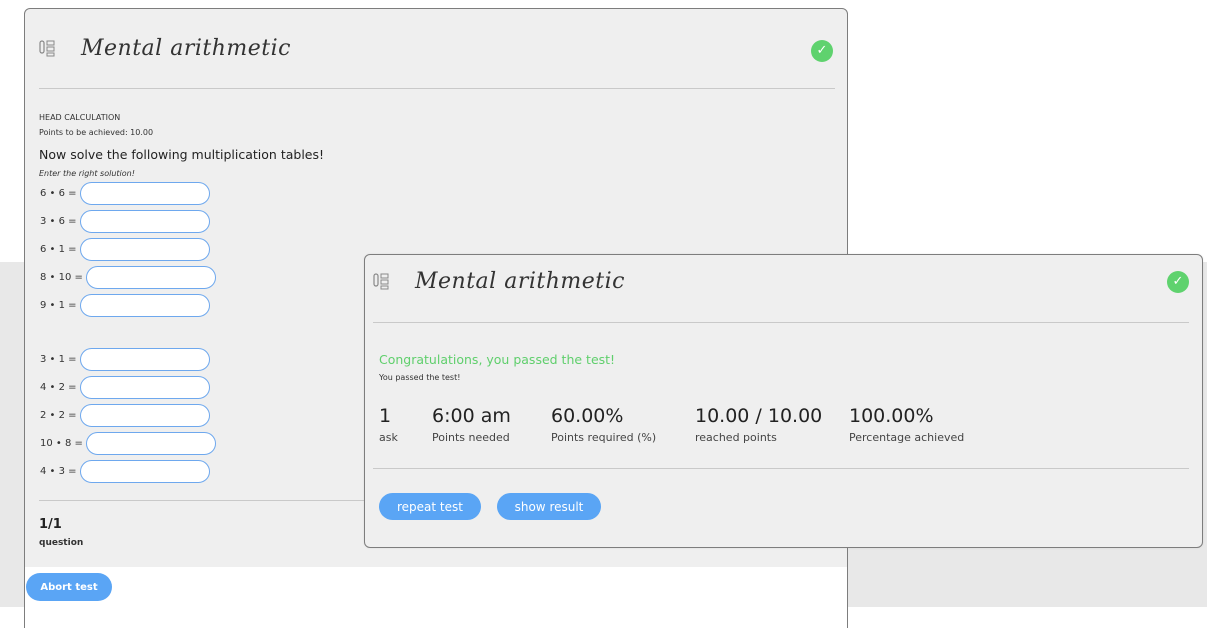  Describe the element at coordinates (58, 193) in the screenshot. I see `problem-label: 6 • 6 =` at that location.